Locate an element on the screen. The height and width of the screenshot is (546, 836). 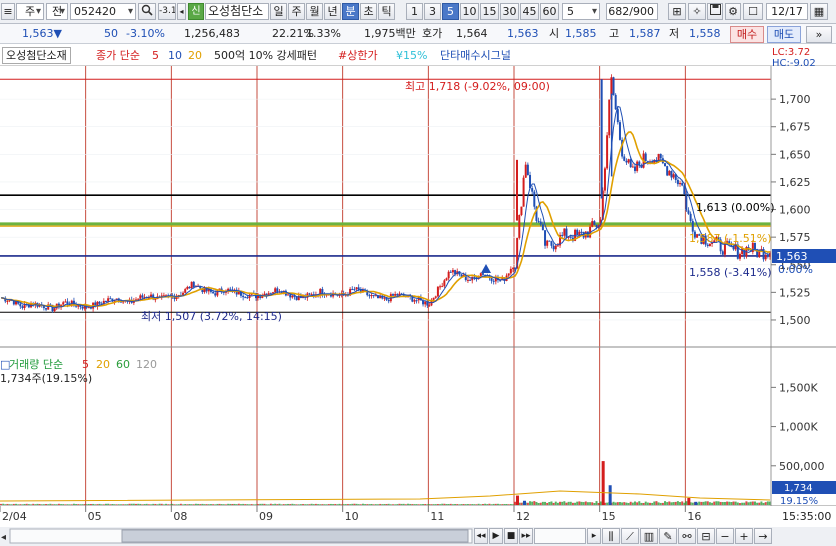
checkbox-icon: ☐ is located at coordinates (753, 11).